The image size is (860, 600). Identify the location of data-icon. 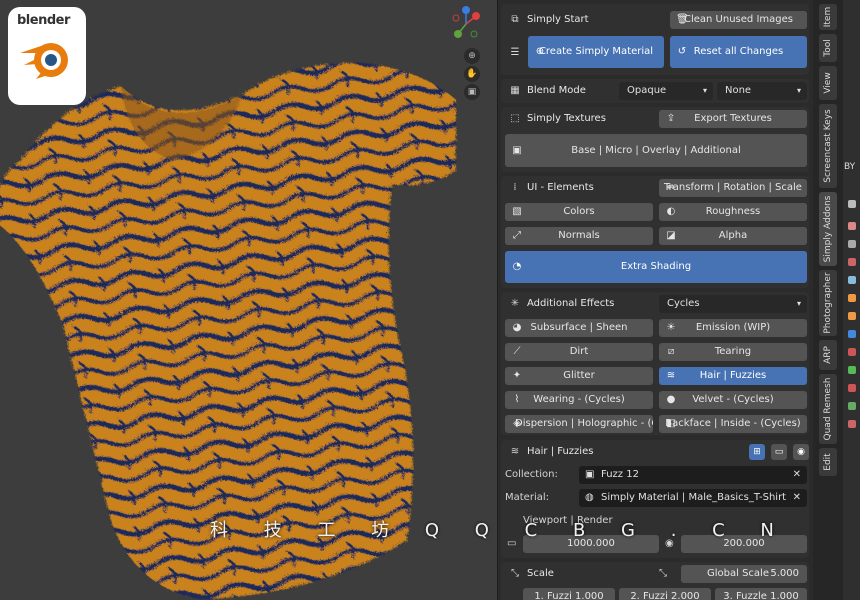
(852, 406).